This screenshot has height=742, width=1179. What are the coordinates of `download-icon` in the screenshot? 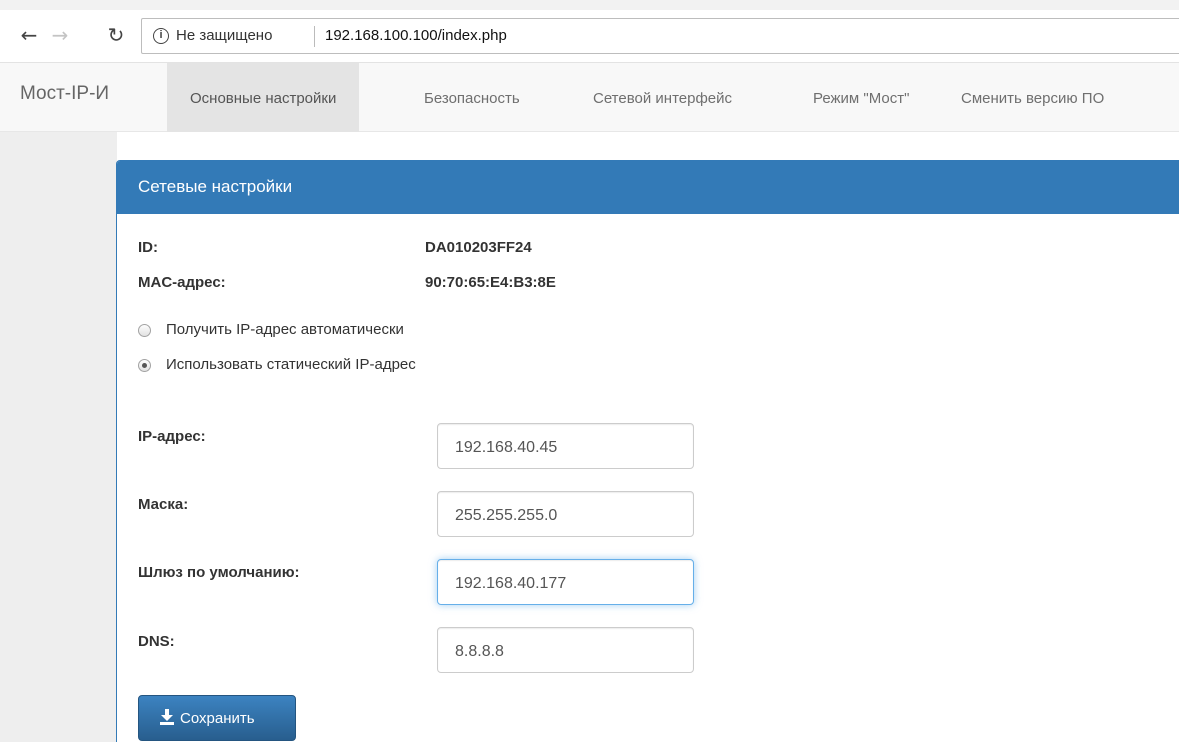 It's located at (167, 717).